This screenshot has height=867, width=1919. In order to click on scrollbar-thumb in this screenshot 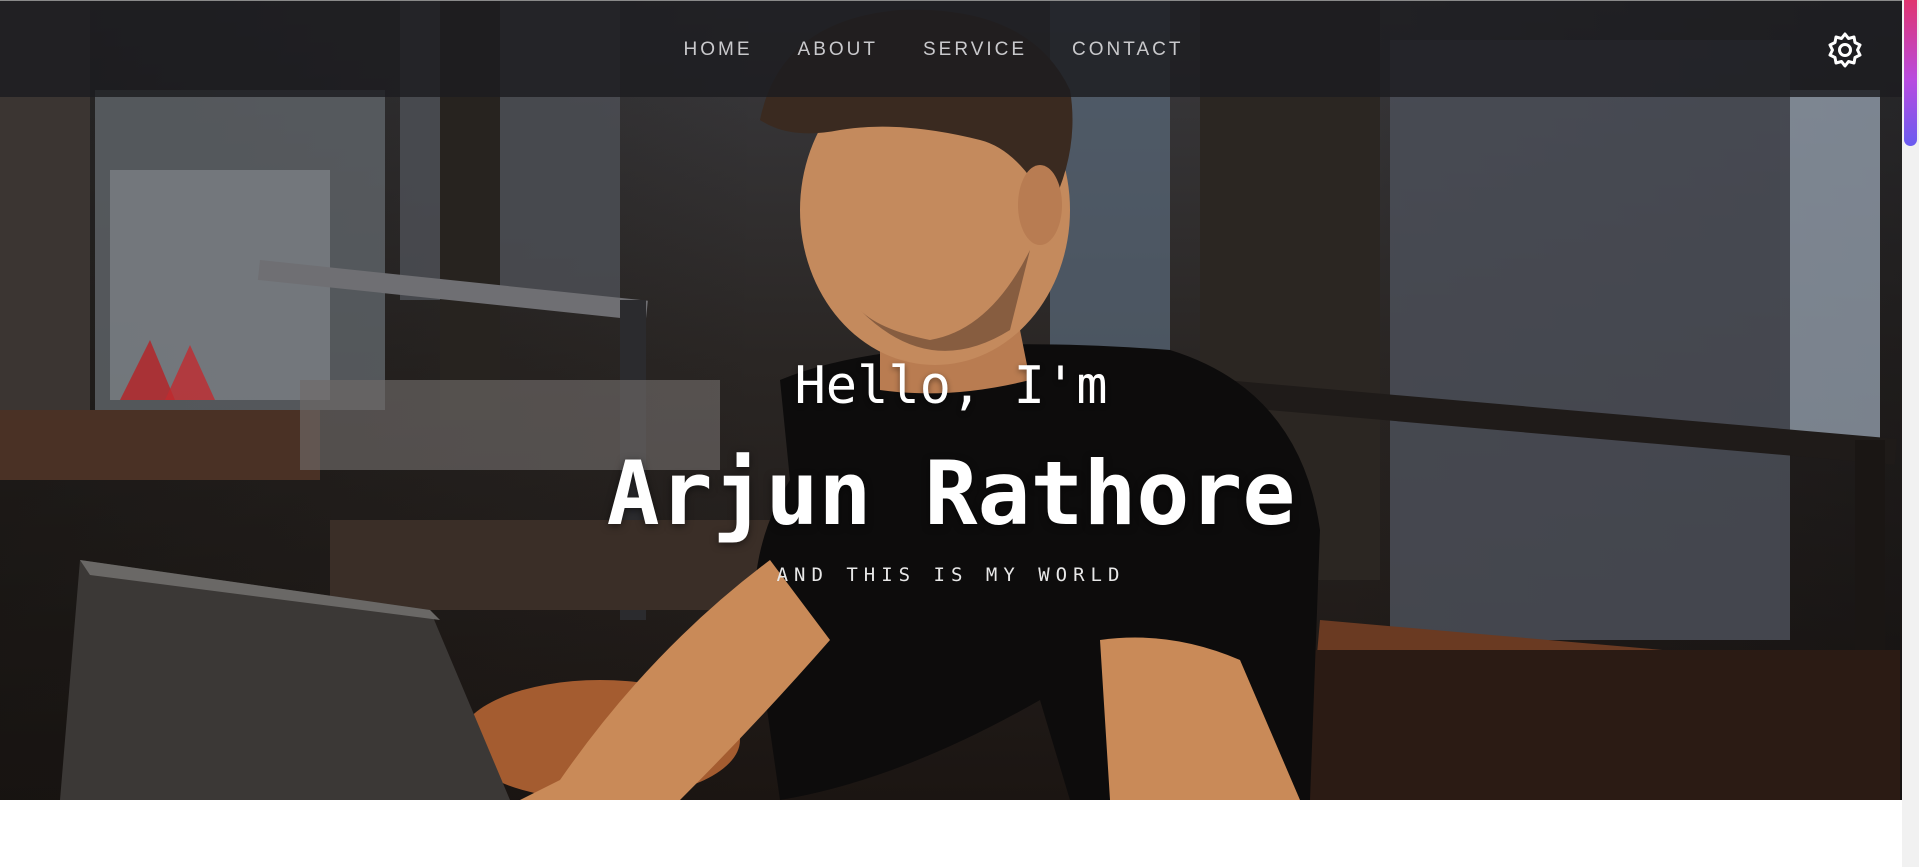, I will do `click(1910, 73)`.